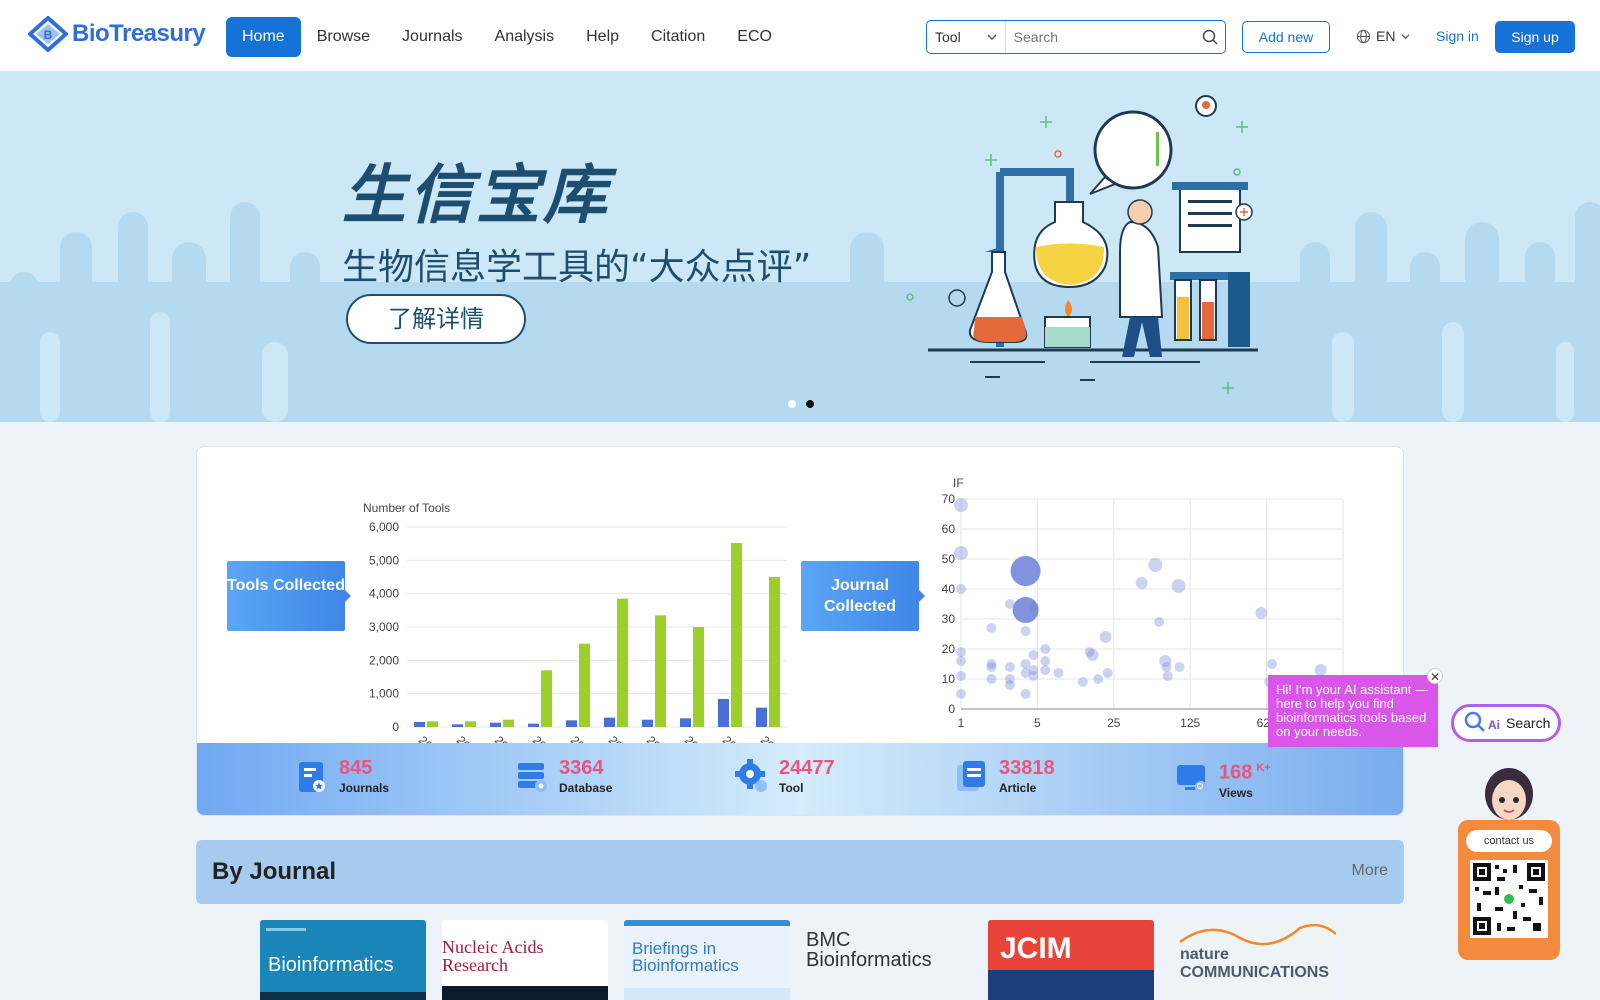  What do you see at coordinates (342, 776) in the screenshot?
I see `stat-journals: 845 Journals` at bounding box center [342, 776].